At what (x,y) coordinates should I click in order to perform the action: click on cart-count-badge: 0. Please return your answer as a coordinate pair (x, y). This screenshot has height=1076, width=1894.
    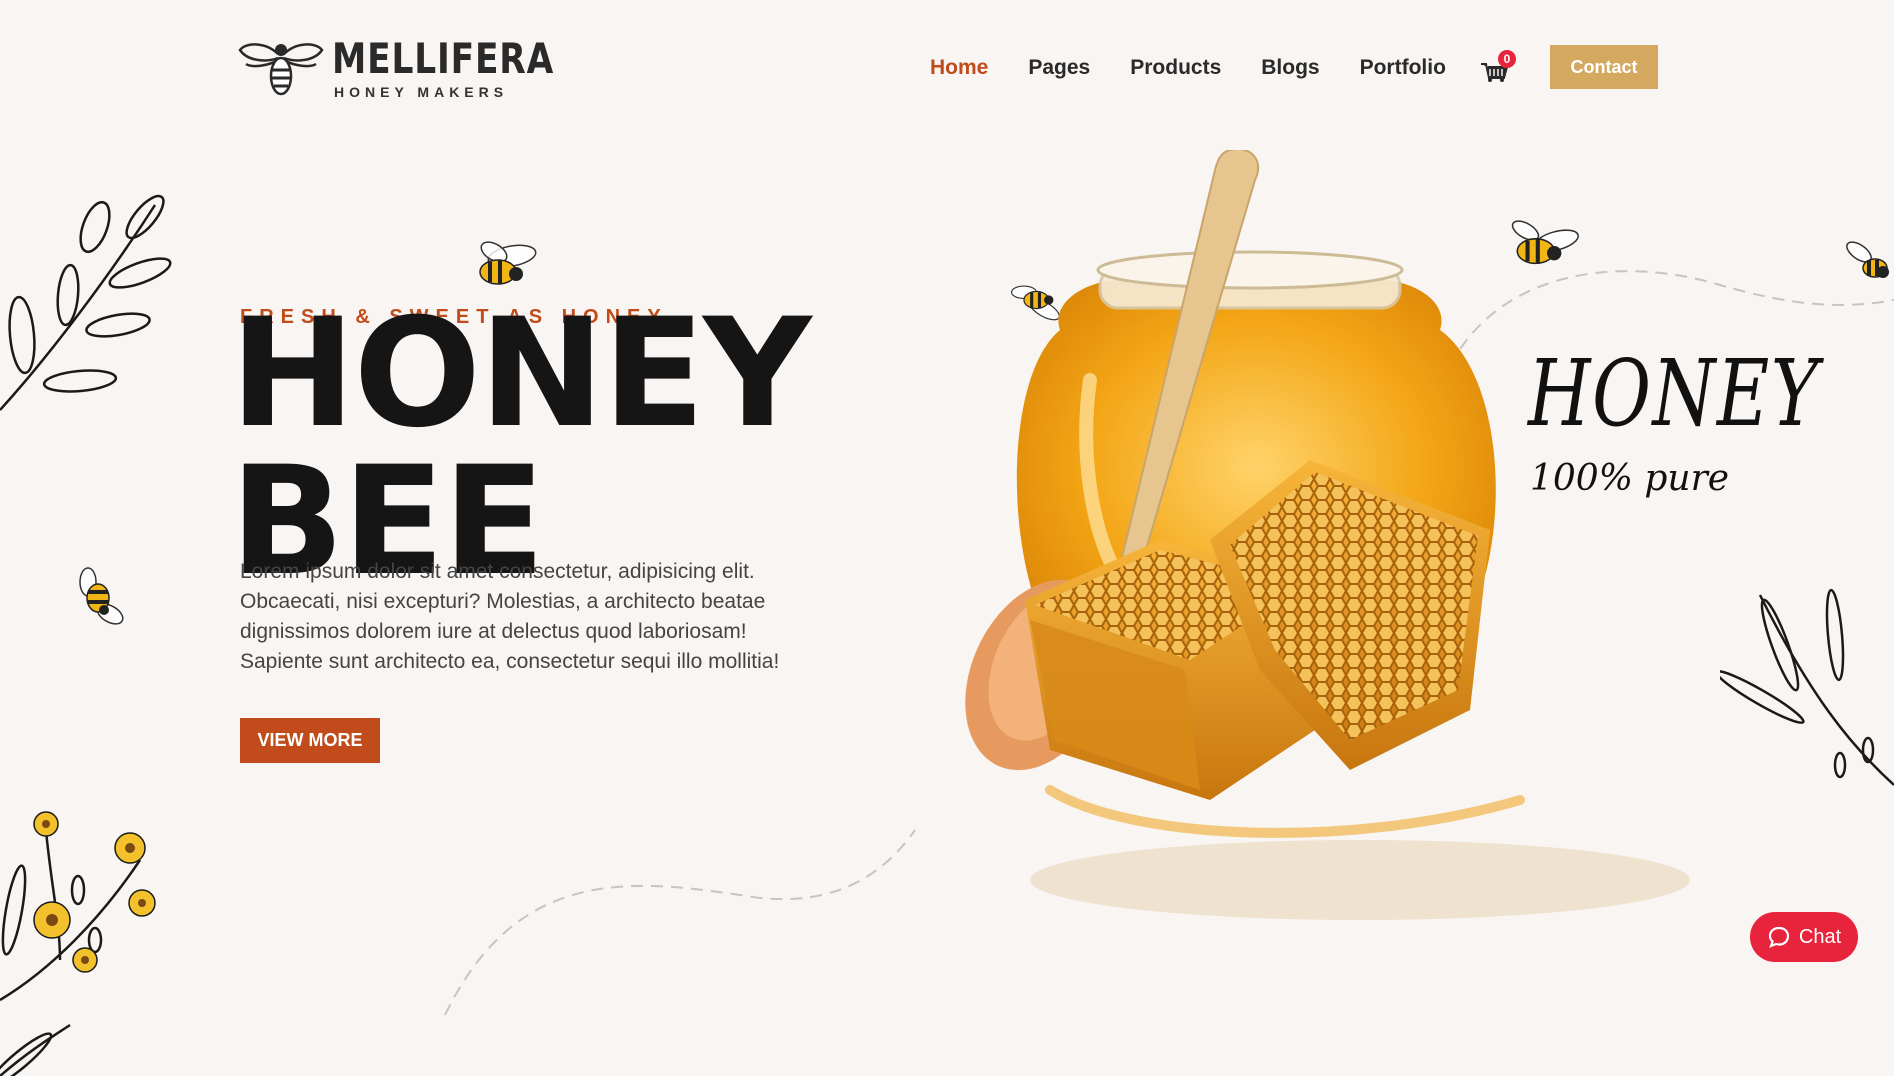
    Looking at the image, I should click on (1507, 59).